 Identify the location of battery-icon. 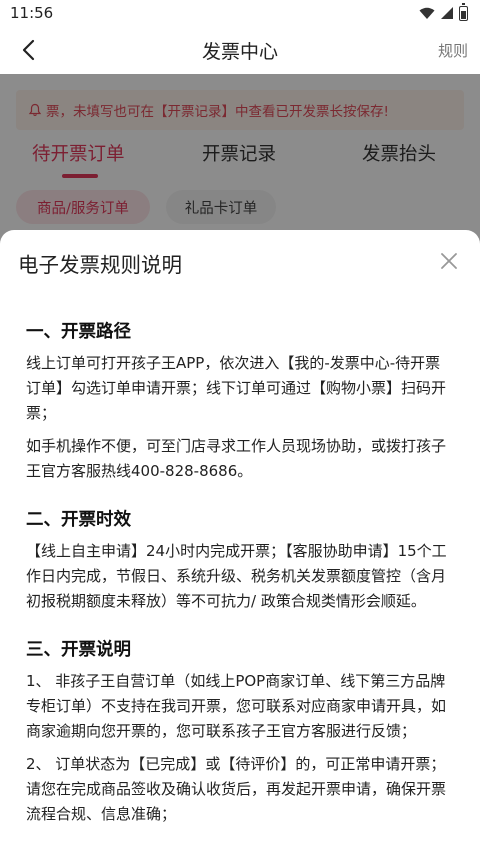
(463, 11).